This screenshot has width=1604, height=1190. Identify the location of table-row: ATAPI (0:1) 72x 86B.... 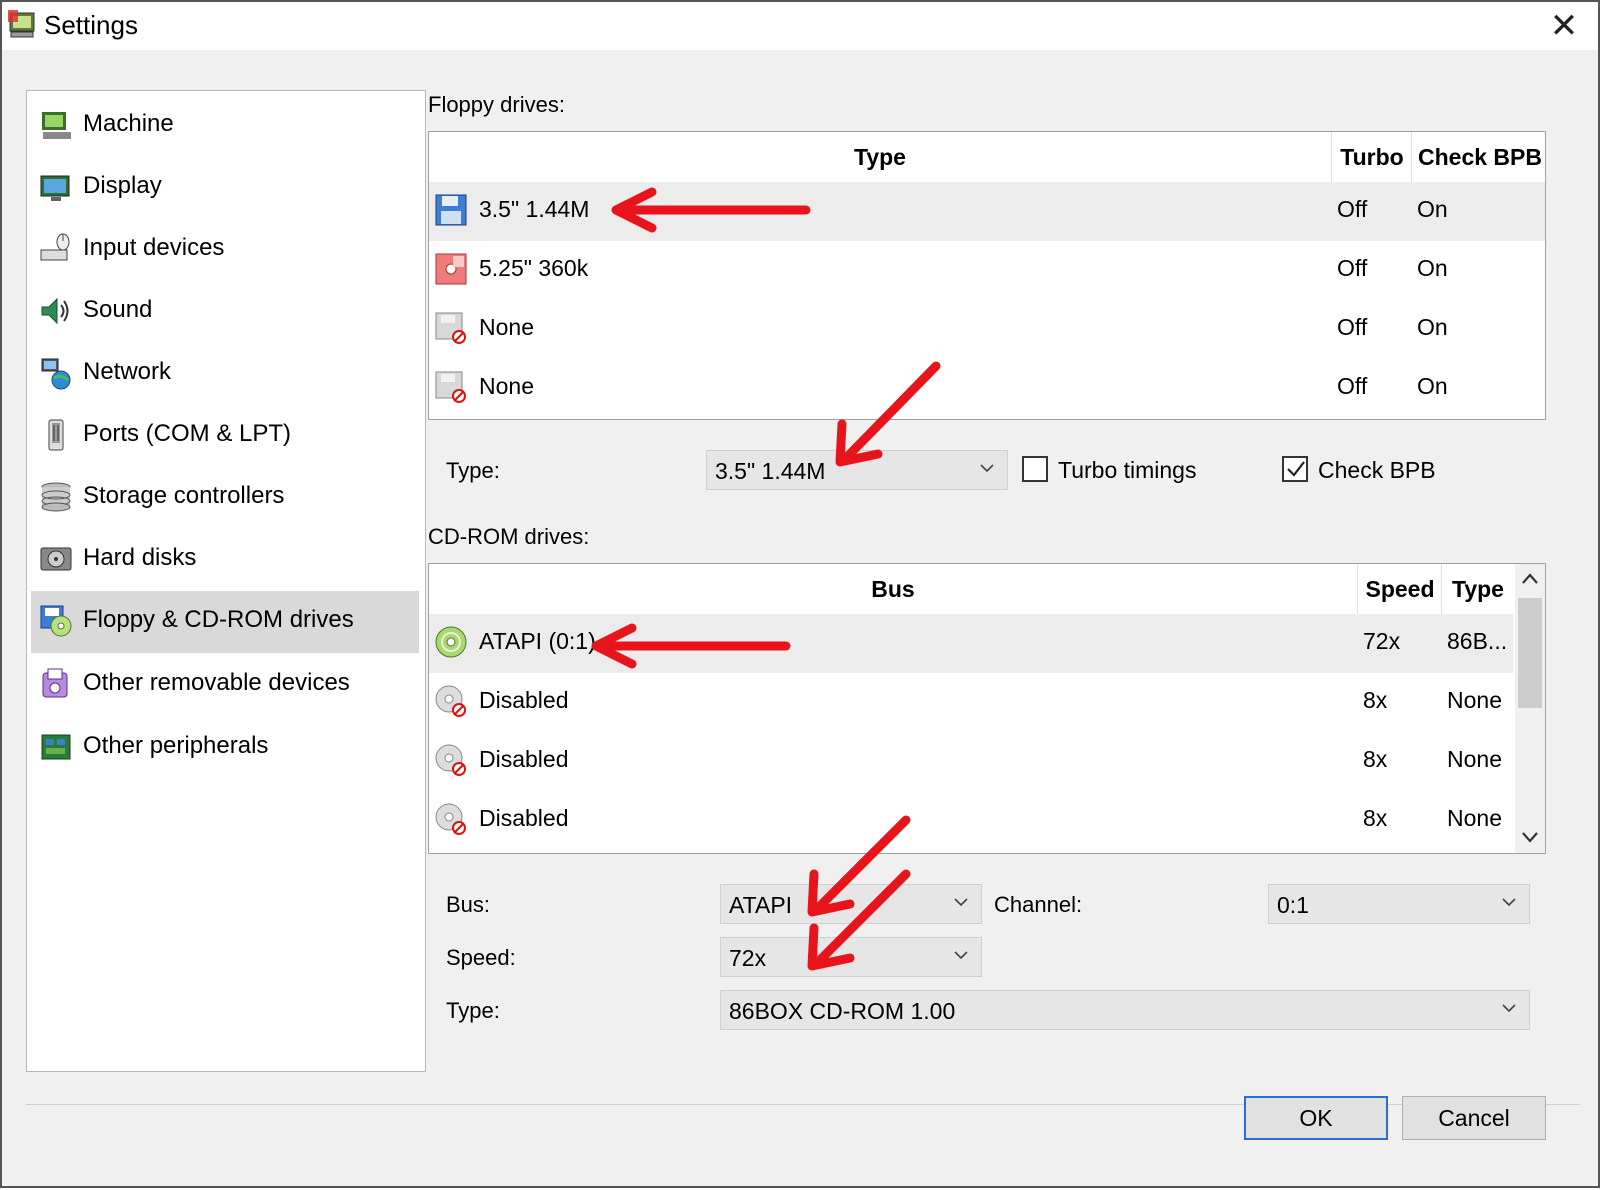
(971, 643).